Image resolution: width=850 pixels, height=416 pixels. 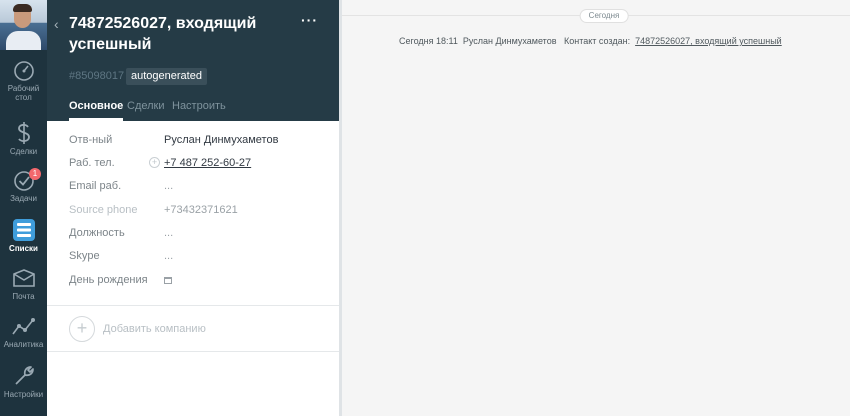 I want to click on back-icon: ‹, so click(x=56, y=24).